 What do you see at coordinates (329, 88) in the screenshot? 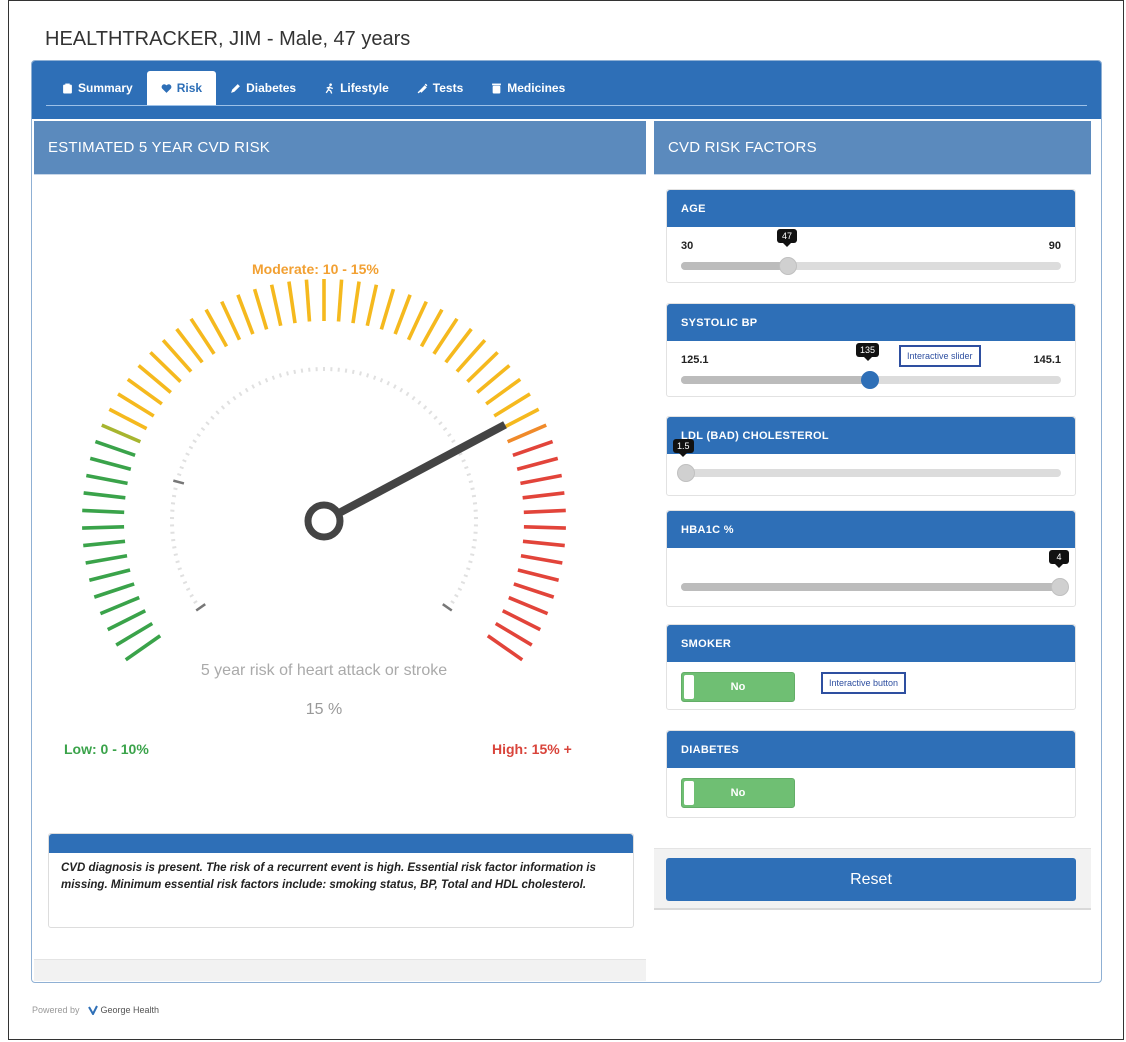
I see `running-person-icon` at bounding box center [329, 88].